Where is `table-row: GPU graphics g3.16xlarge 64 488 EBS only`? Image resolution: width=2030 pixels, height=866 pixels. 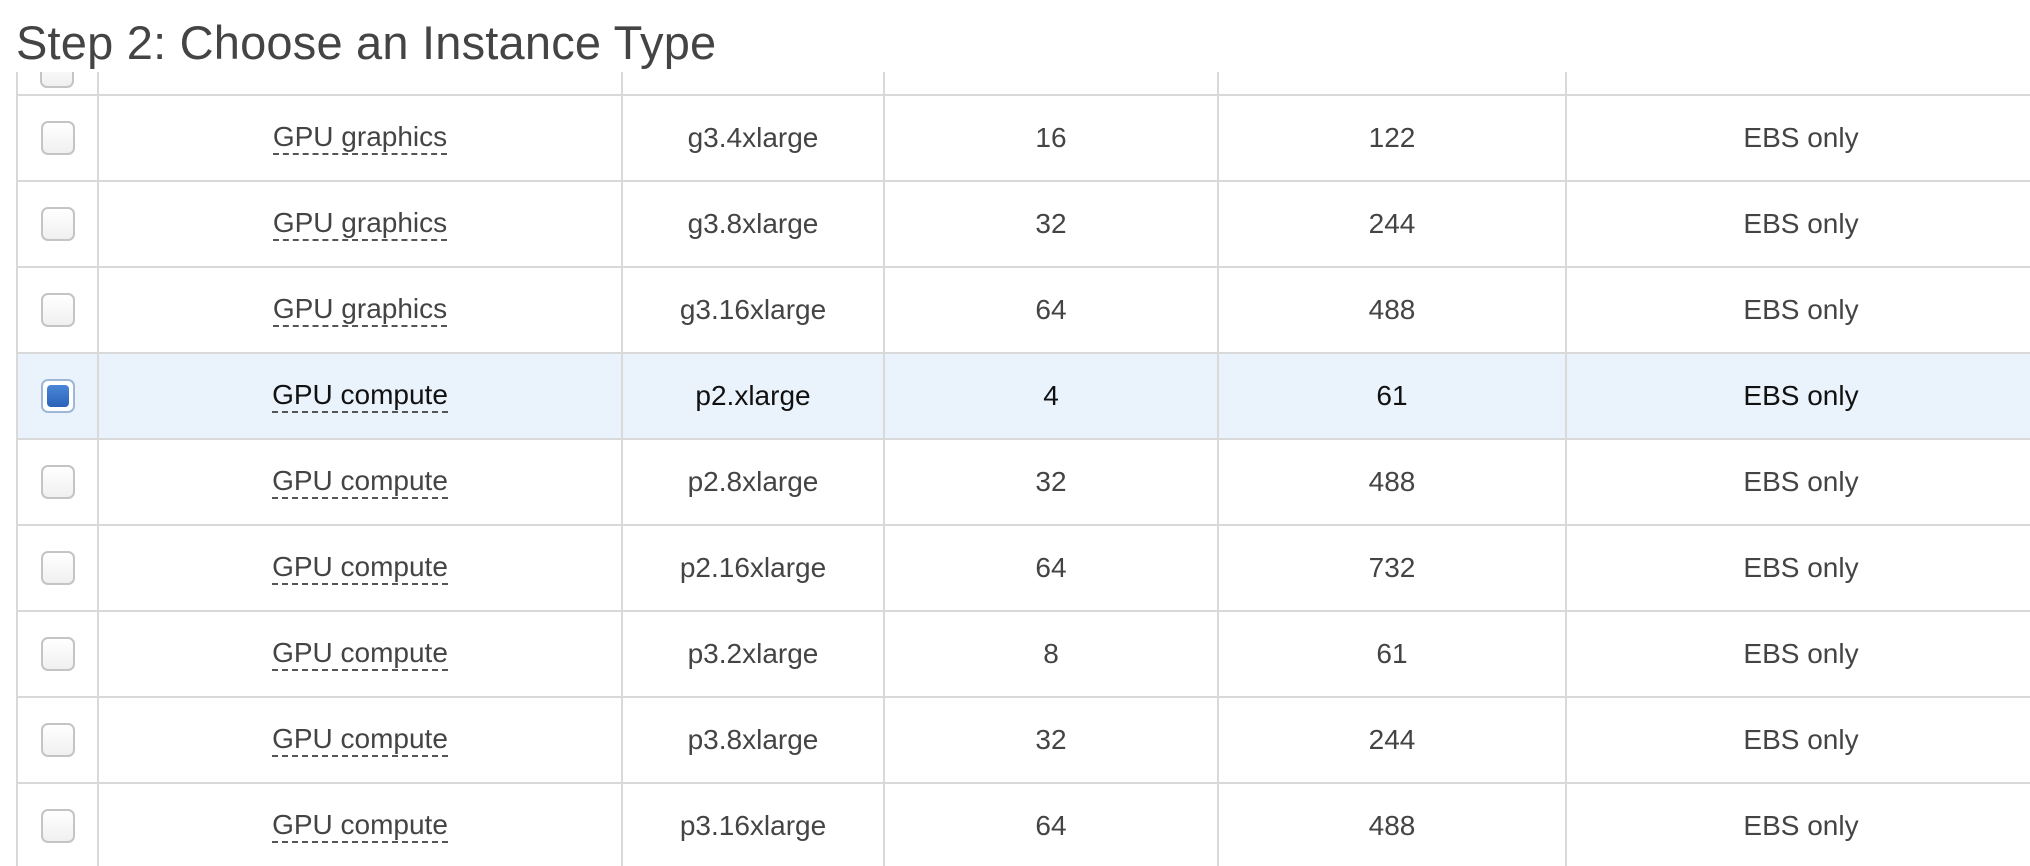
table-row: GPU graphics g3.16xlarge 64 488 EBS only is located at coordinates (1024, 311).